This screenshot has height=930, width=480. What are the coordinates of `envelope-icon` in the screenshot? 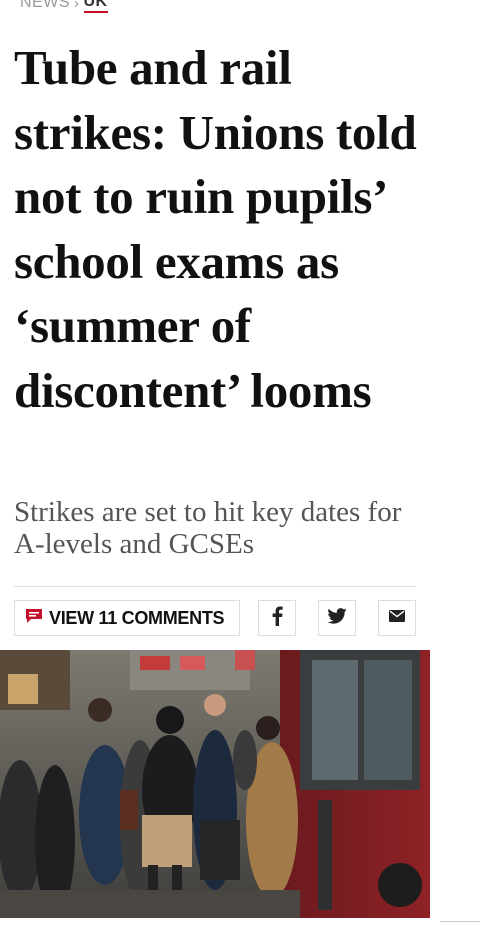 It's located at (397, 618).